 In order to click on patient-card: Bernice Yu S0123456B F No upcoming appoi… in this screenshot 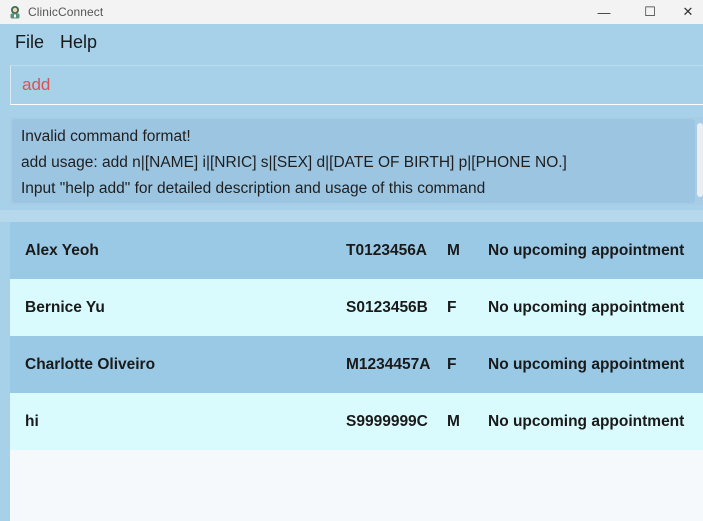, I will do `click(356, 307)`.